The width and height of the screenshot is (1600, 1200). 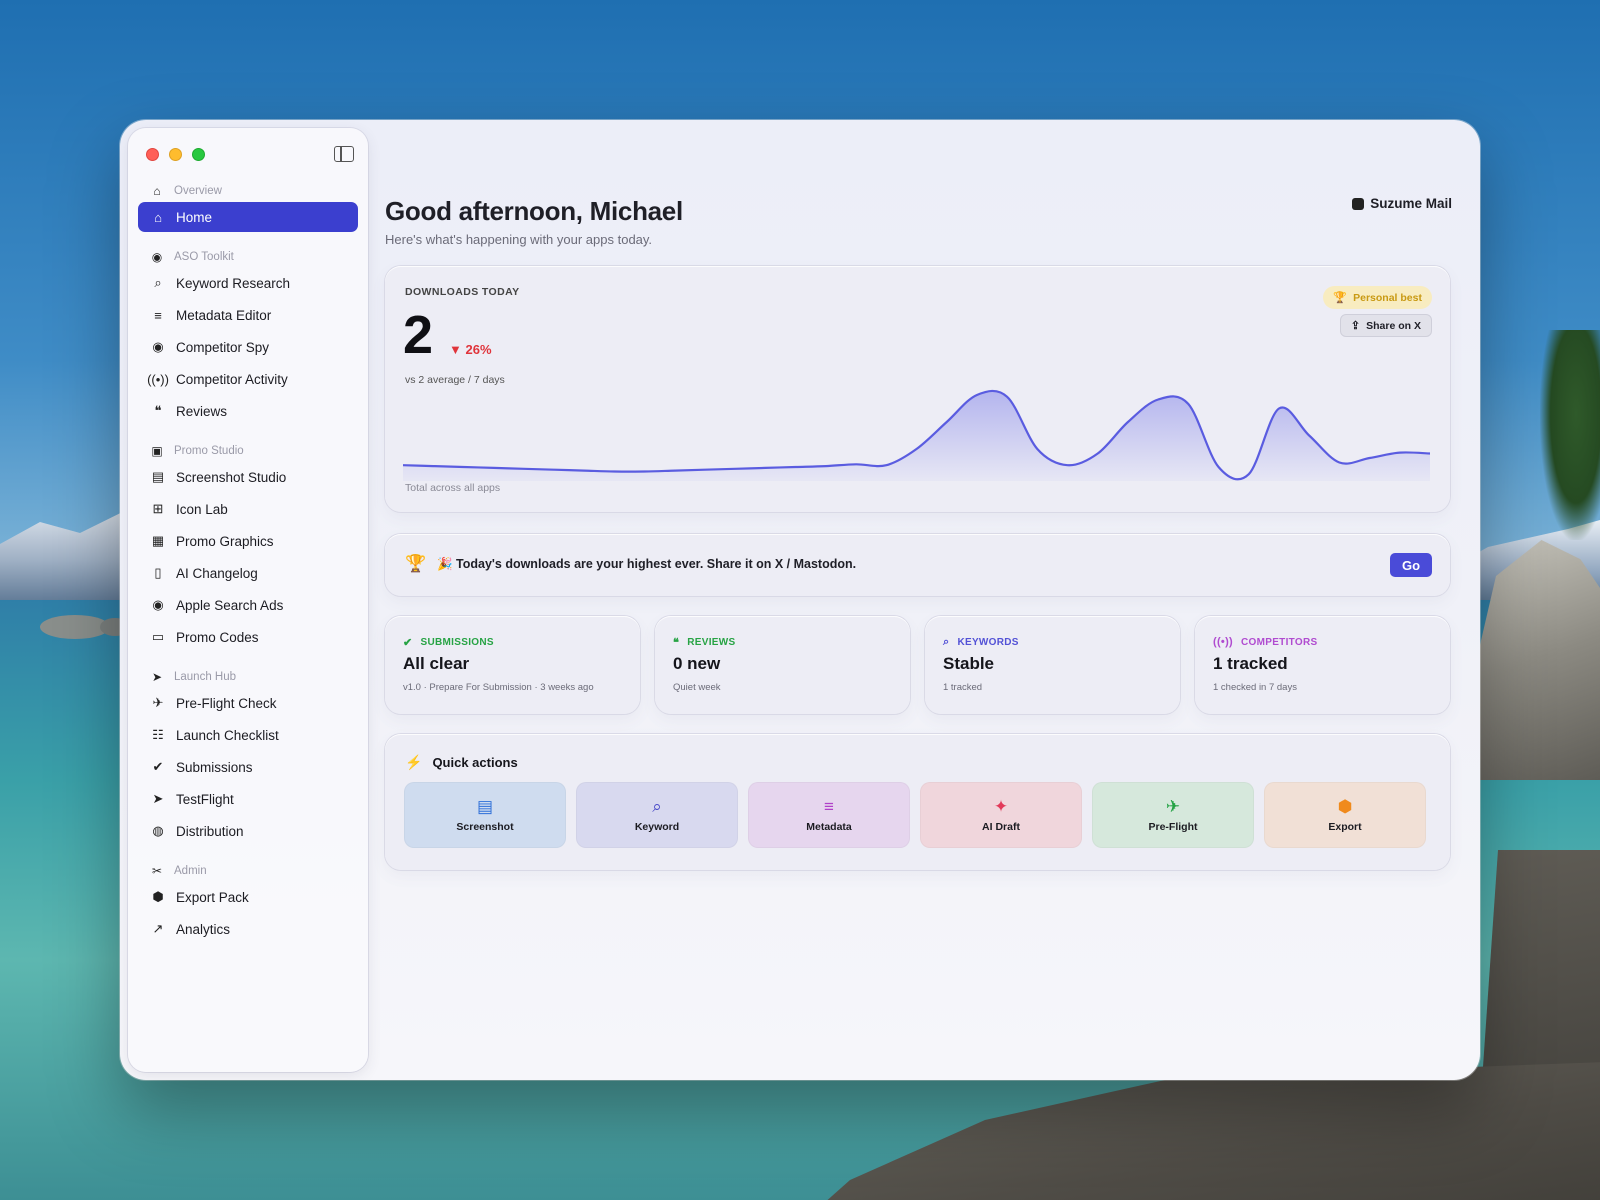 I want to click on sidebar-item-competitor-activity: ((•)) Competitor Activity, so click(x=248, y=379).